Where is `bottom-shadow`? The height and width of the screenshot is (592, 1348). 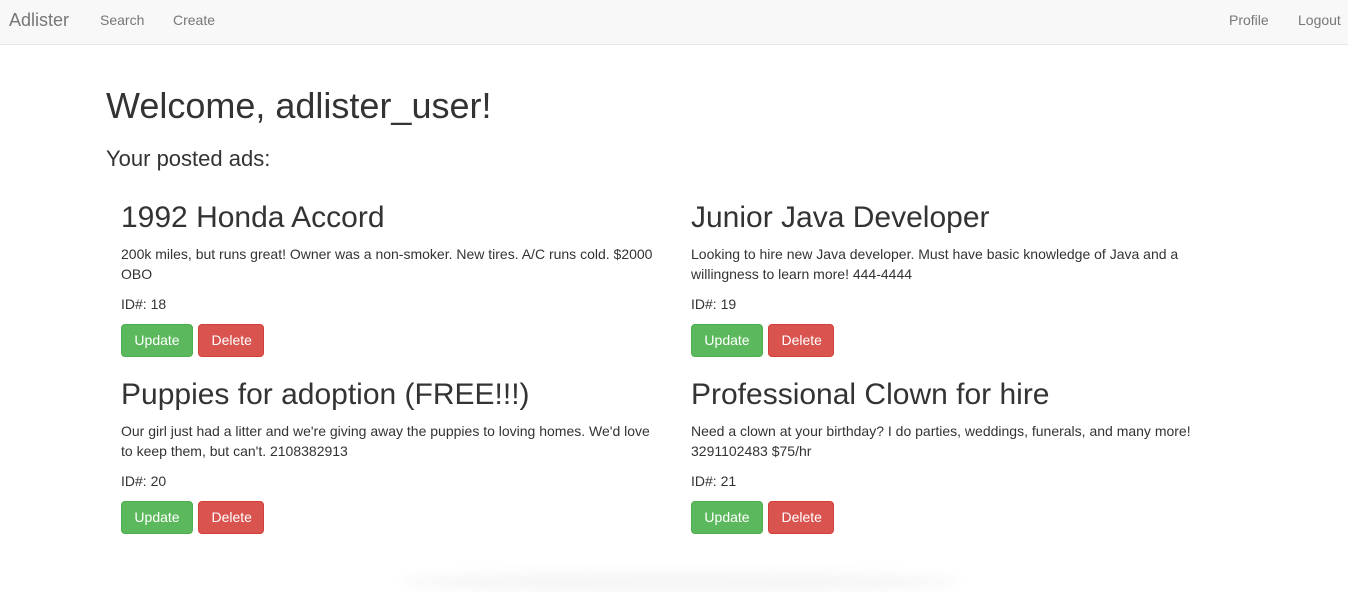 bottom-shadow is located at coordinates (680, 582).